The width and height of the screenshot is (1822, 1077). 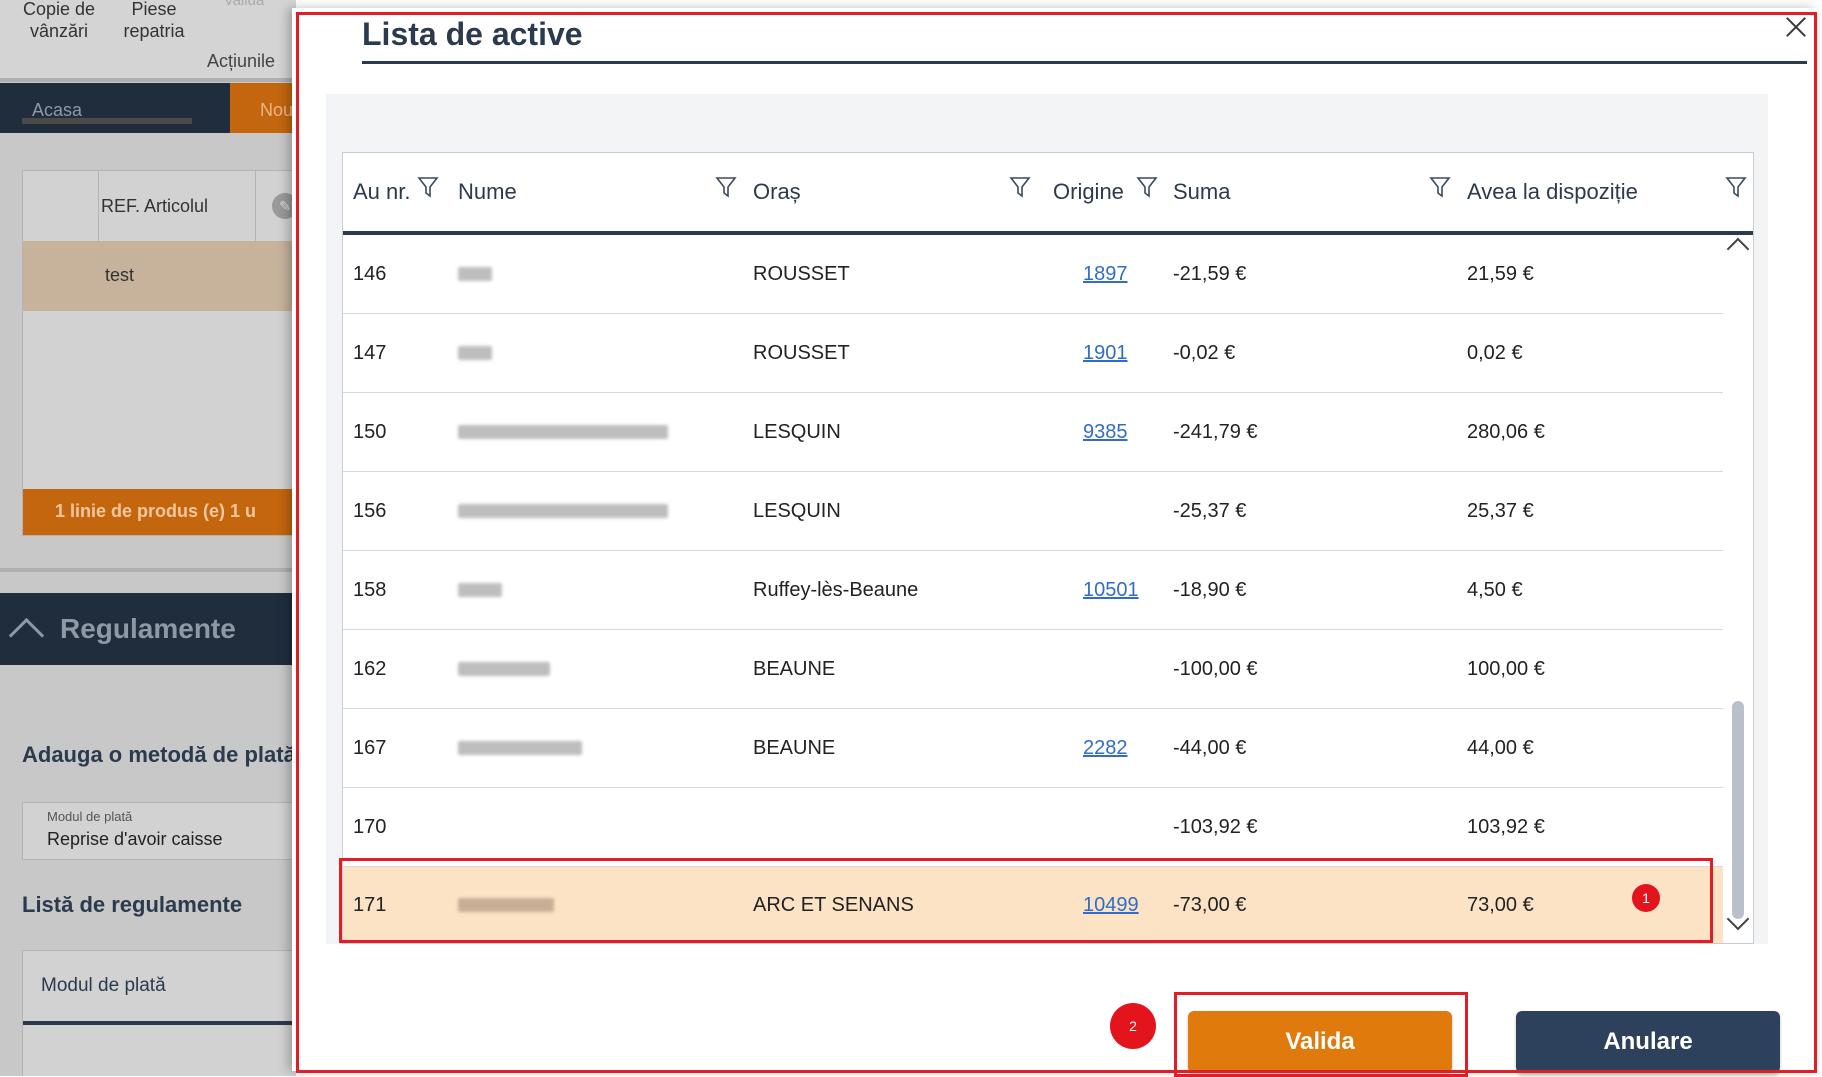 What do you see at coordinates (1506, 826) in the screenshot?
I see `cell-available: 103,92 €` at bounding box center [1506, 826].